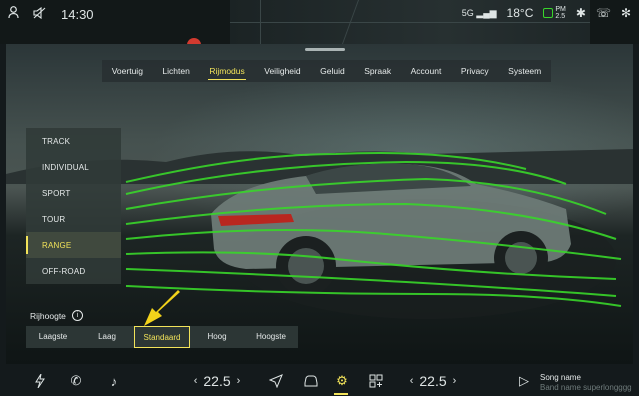 This screenshot has height=396, width=639. I want to click on info-icon: i, so click(77, 315).